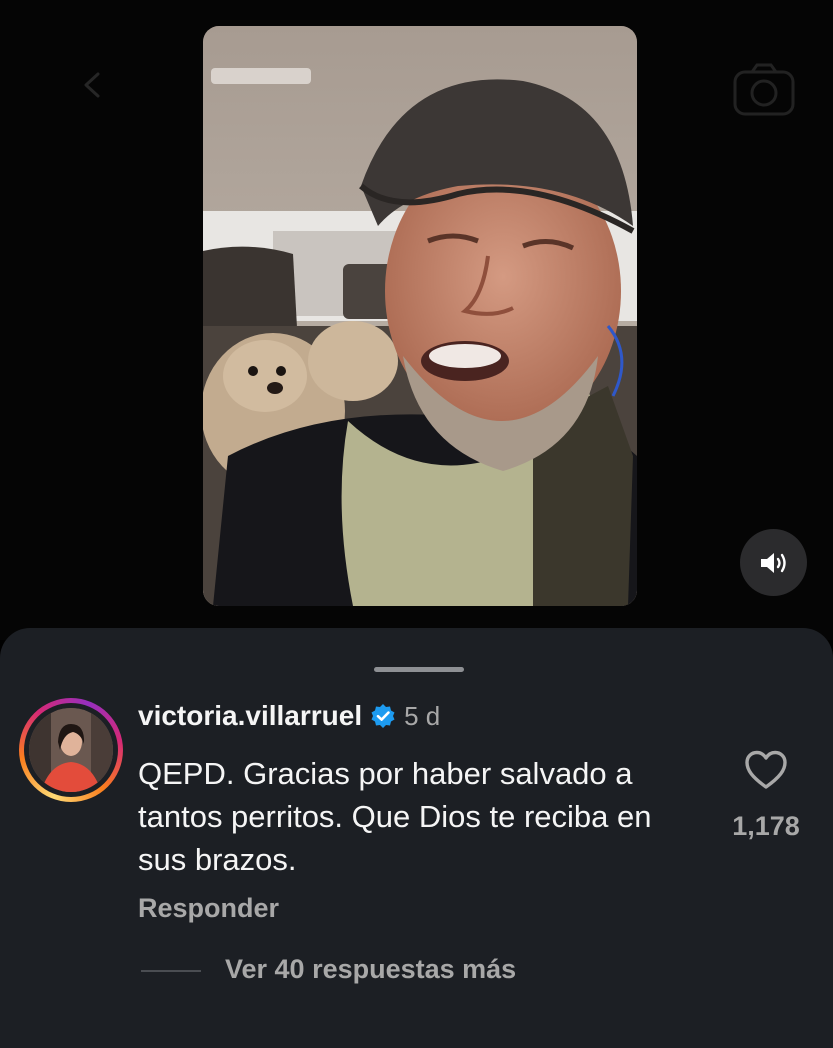 This screenshot has width=833, height=1048. What do you see at coordinates (250, 716) in the screenshot?
I see `username-link: victoria.villarruel` at bounding box center [250, 716].